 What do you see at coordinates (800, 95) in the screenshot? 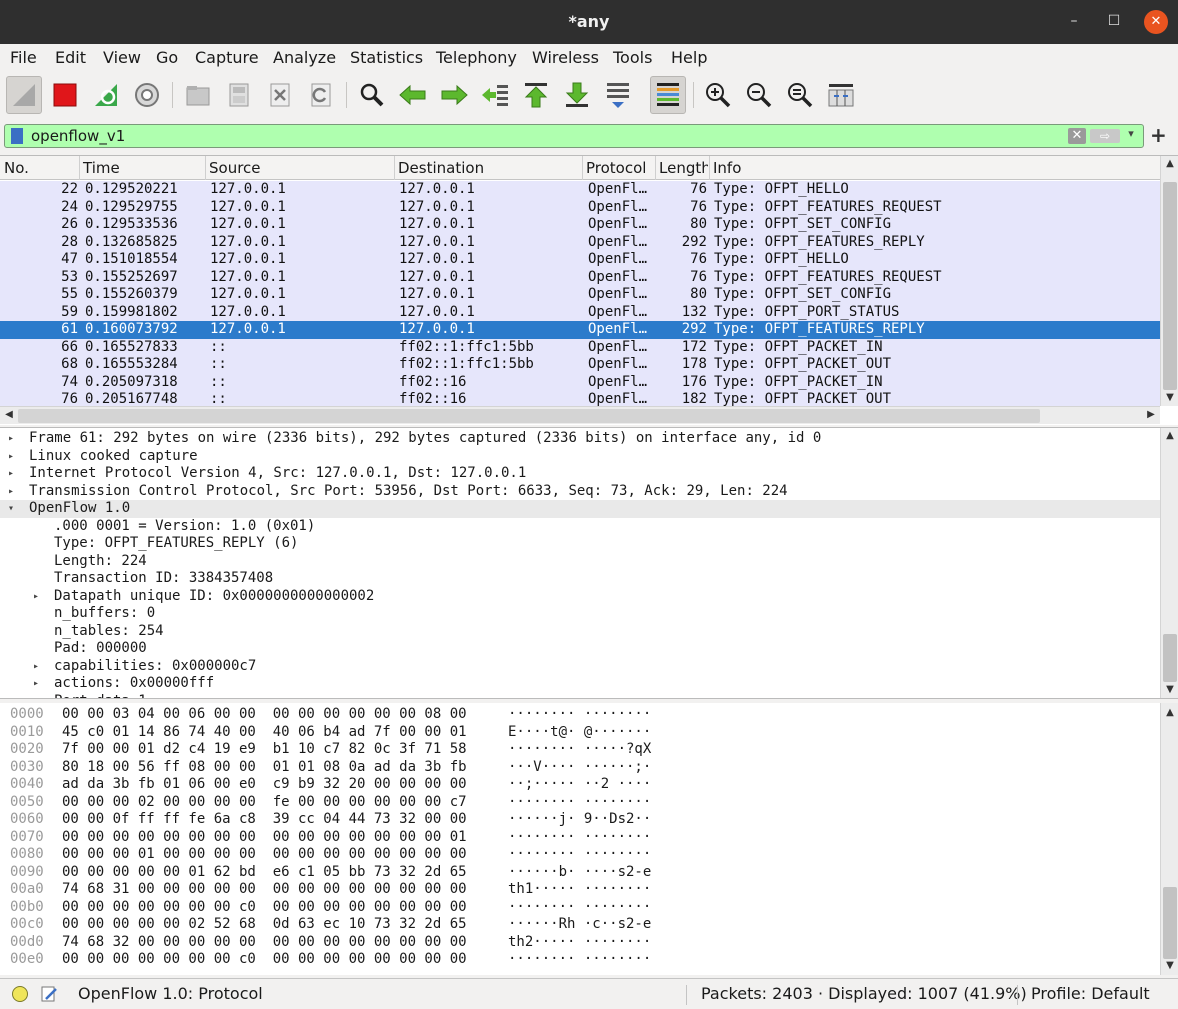
I see `normal-size-icon` at bounding box center [800, 95].